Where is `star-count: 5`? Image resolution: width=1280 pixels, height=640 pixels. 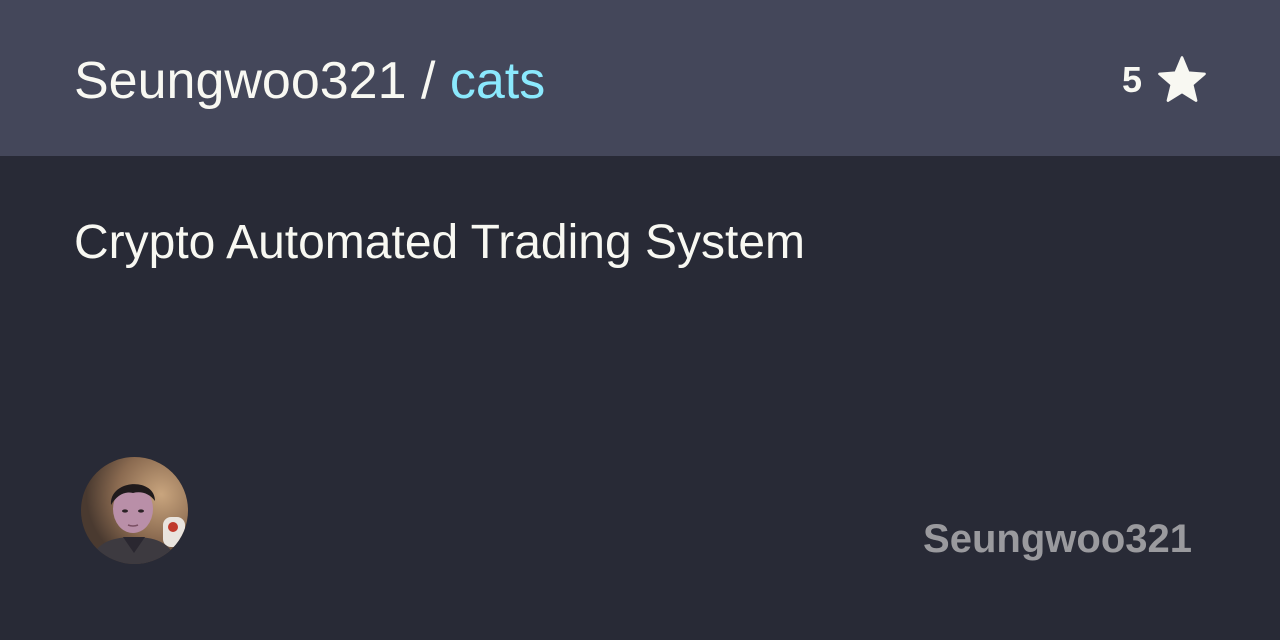 star-count: 5 is located at coordinates (1131, 79).